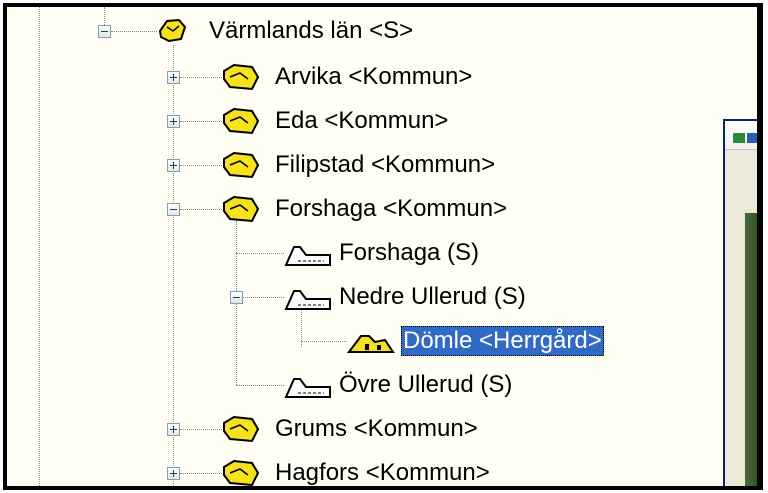 The image size is (768, 493). I want to click on county-icon, so click(172, 30).